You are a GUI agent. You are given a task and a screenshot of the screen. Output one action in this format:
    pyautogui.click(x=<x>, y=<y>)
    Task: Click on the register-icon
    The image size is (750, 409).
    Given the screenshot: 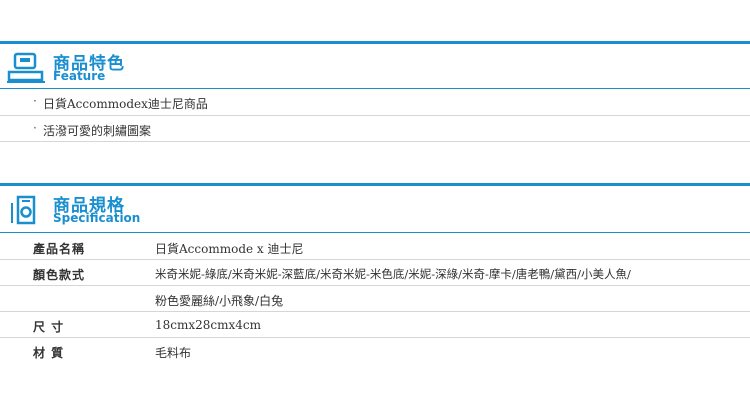 What is the action you would take?
    pyautogui.click(x=26, y=67)
    